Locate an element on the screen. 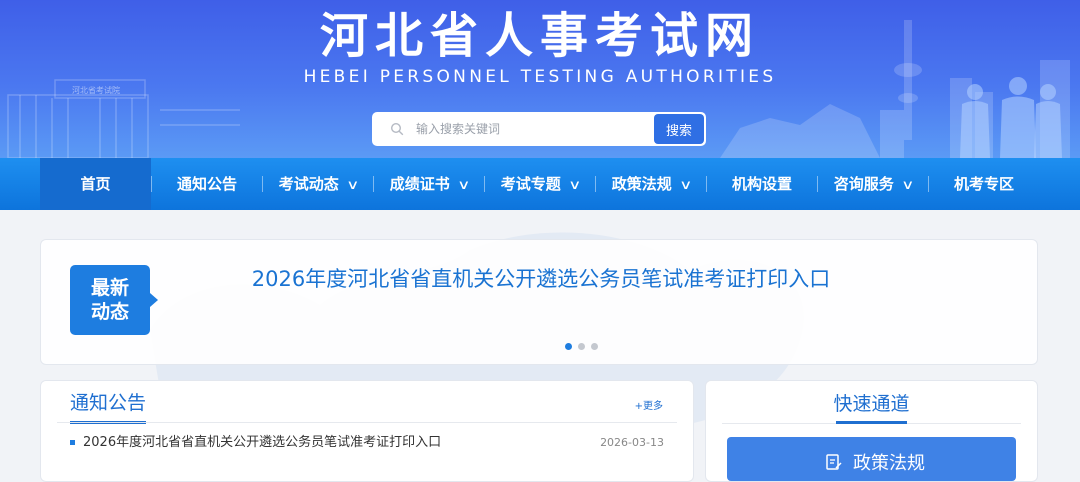  notice-date: 2026-03-13 is located at coordinates (632, 442).